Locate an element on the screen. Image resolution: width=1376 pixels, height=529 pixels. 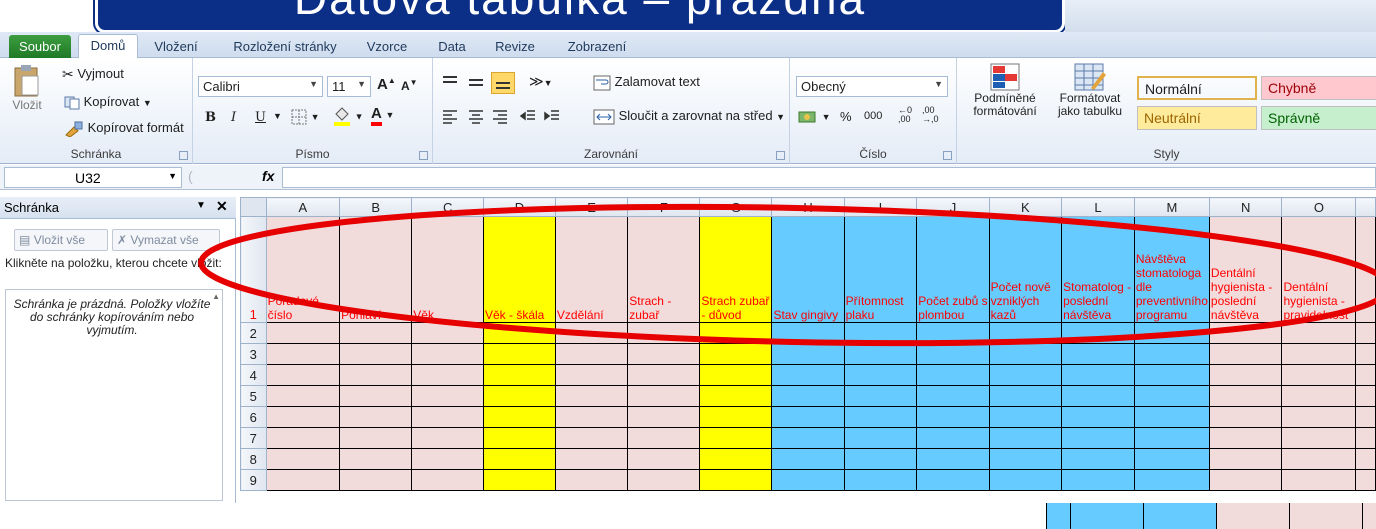
column-header-partial is located at coordinates (1365, 207).